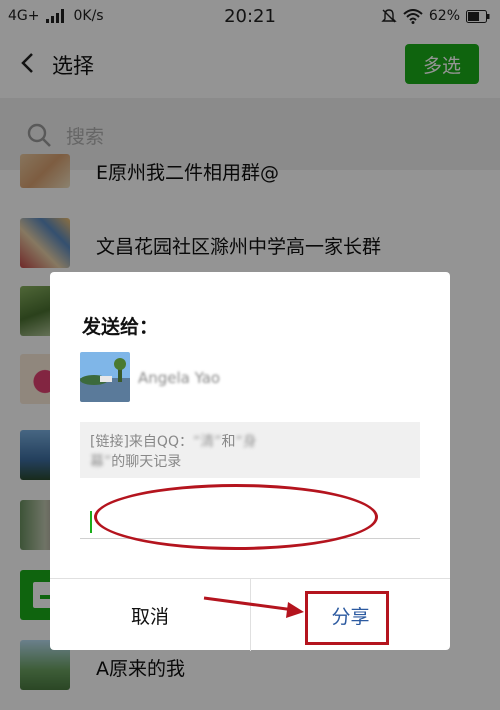 The image size is (500, 710). What do you see at coordinates (101, 462) in the screenshot?
I see `message-line2-blur: 幕”` at bounding box center [101, 462].